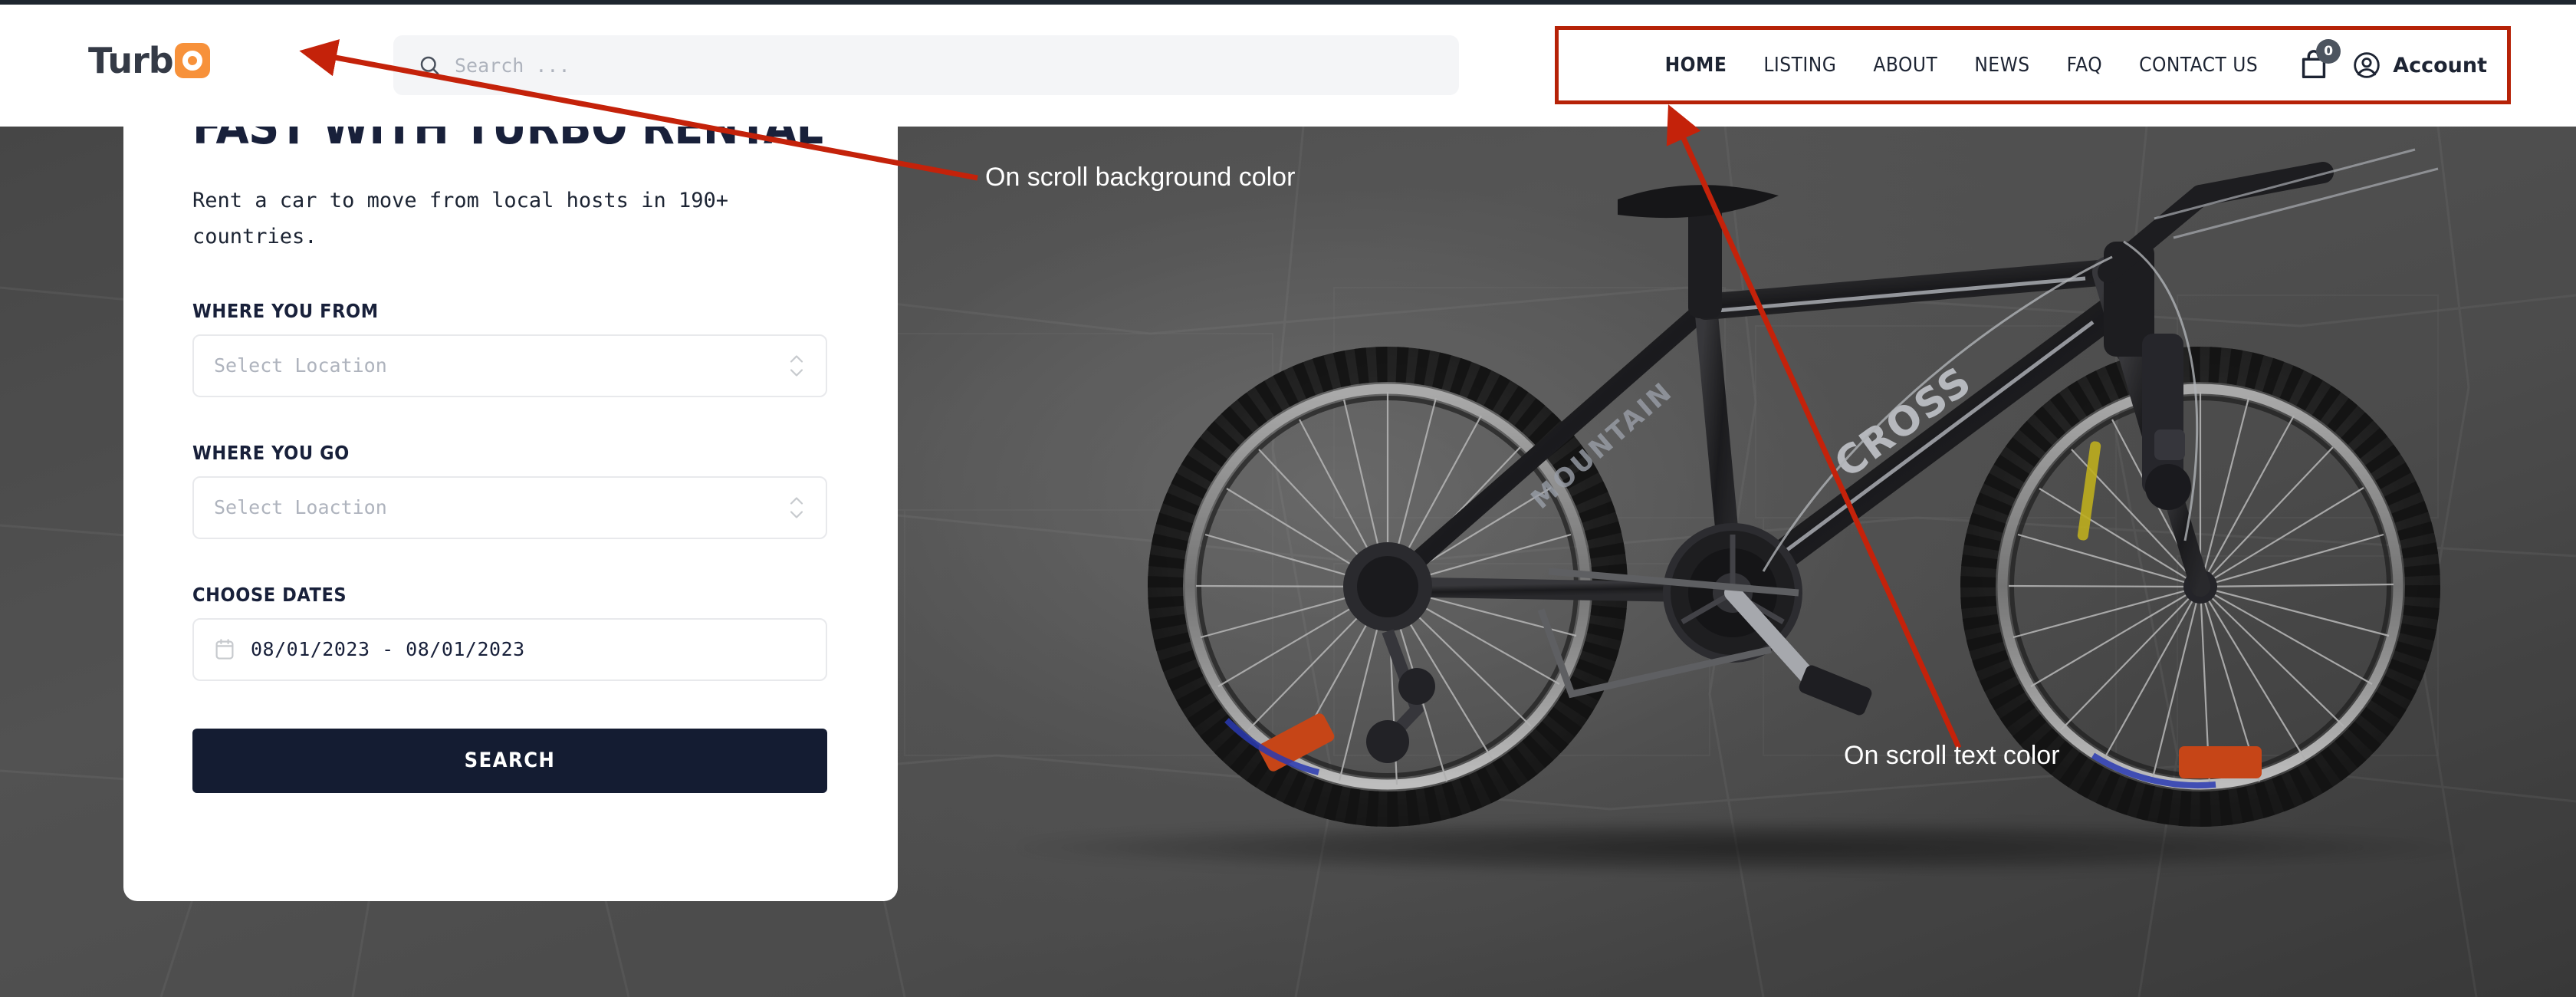  What do you see at coordinates (510, 365) in the screenshot?
I see `where-you-from-select: Select Location` at bounding box center [510, 365].